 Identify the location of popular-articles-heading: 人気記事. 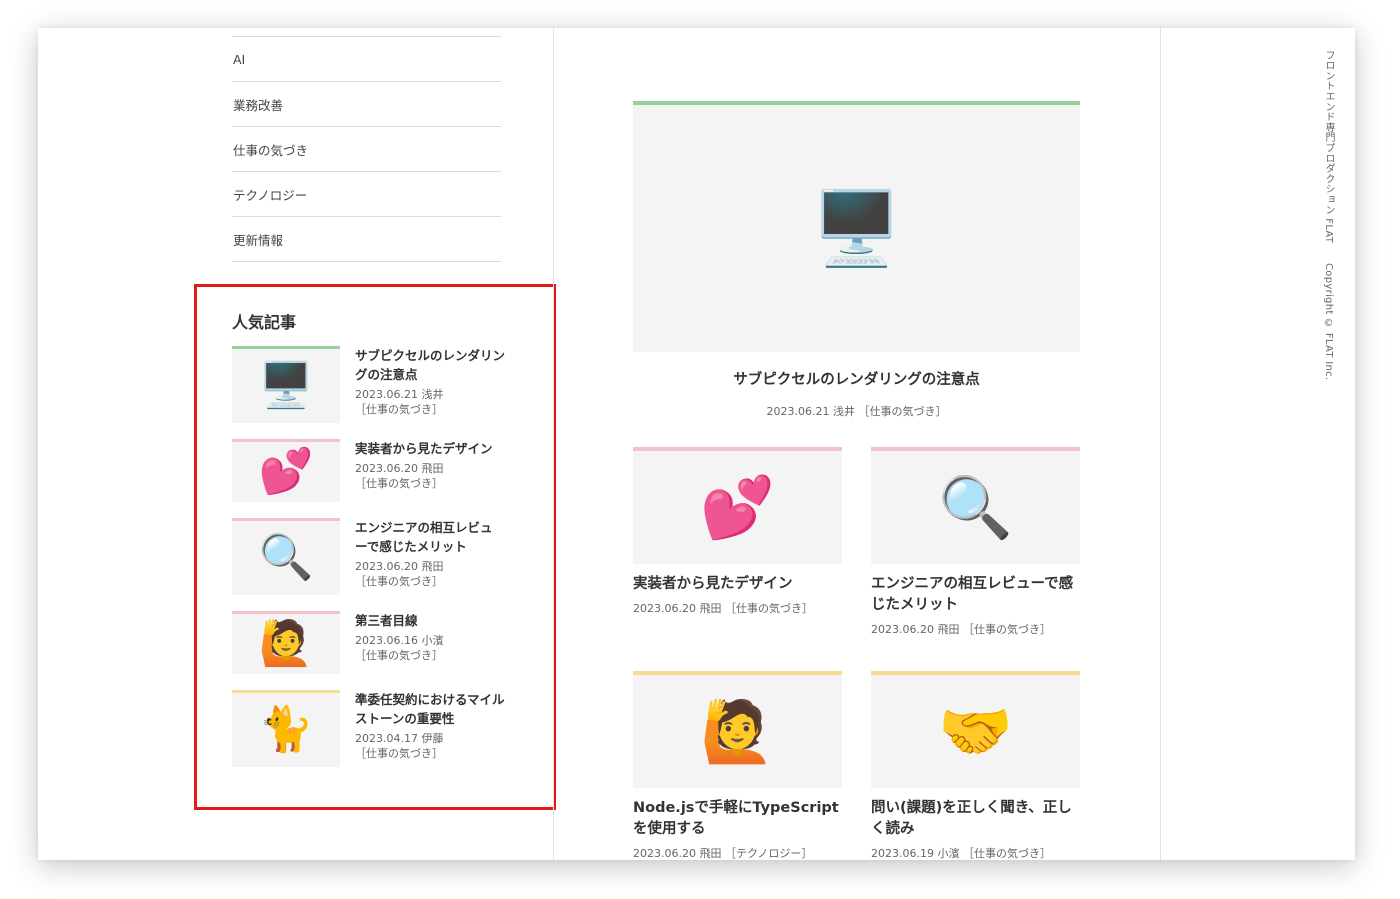
(264, 322).